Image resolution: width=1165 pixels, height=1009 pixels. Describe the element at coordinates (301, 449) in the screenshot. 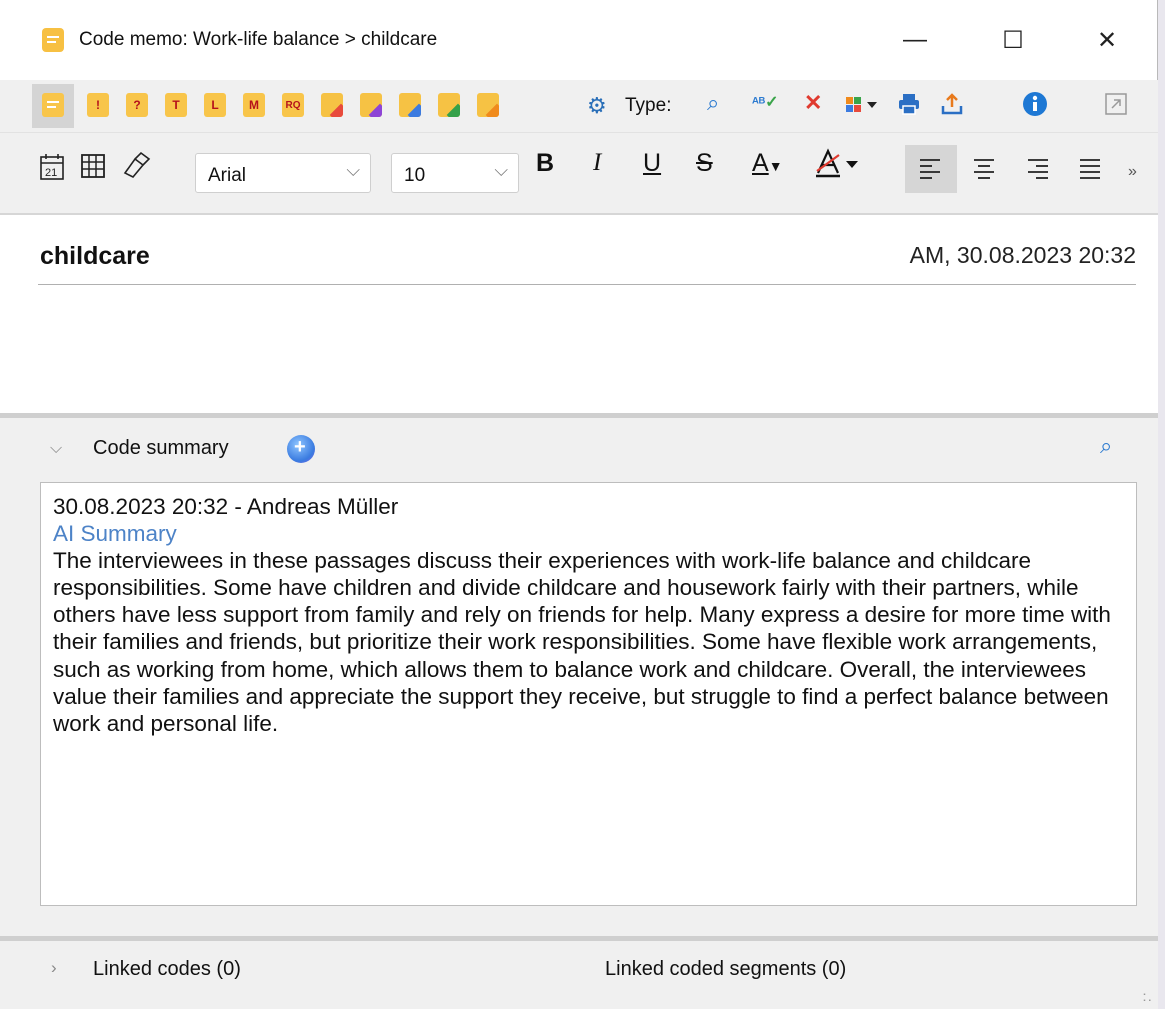

I see `ai-assist-icon` at that location.